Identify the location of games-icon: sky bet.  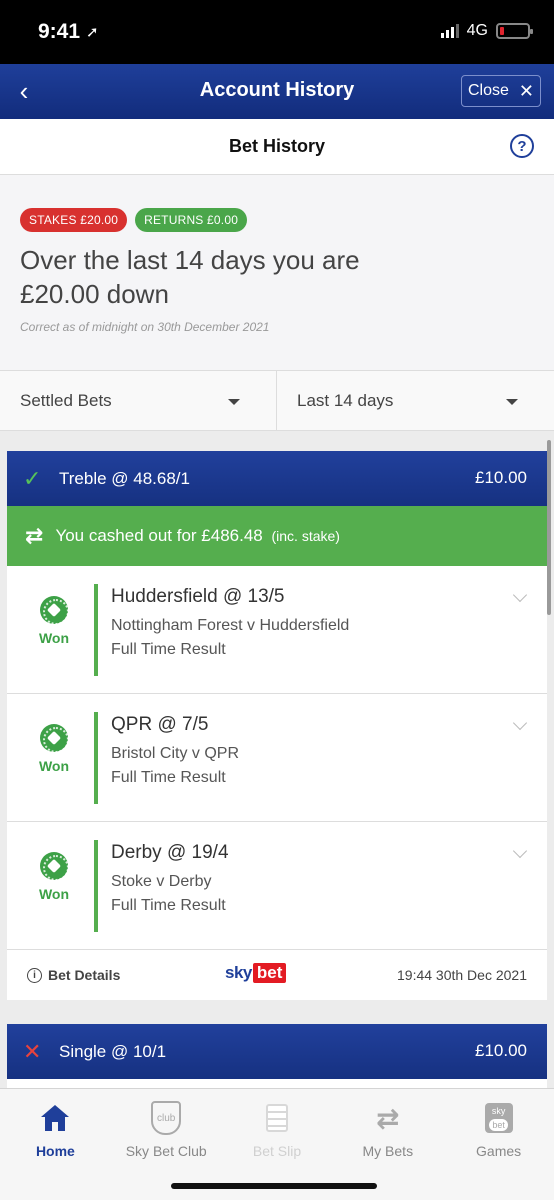
(498, 1118).